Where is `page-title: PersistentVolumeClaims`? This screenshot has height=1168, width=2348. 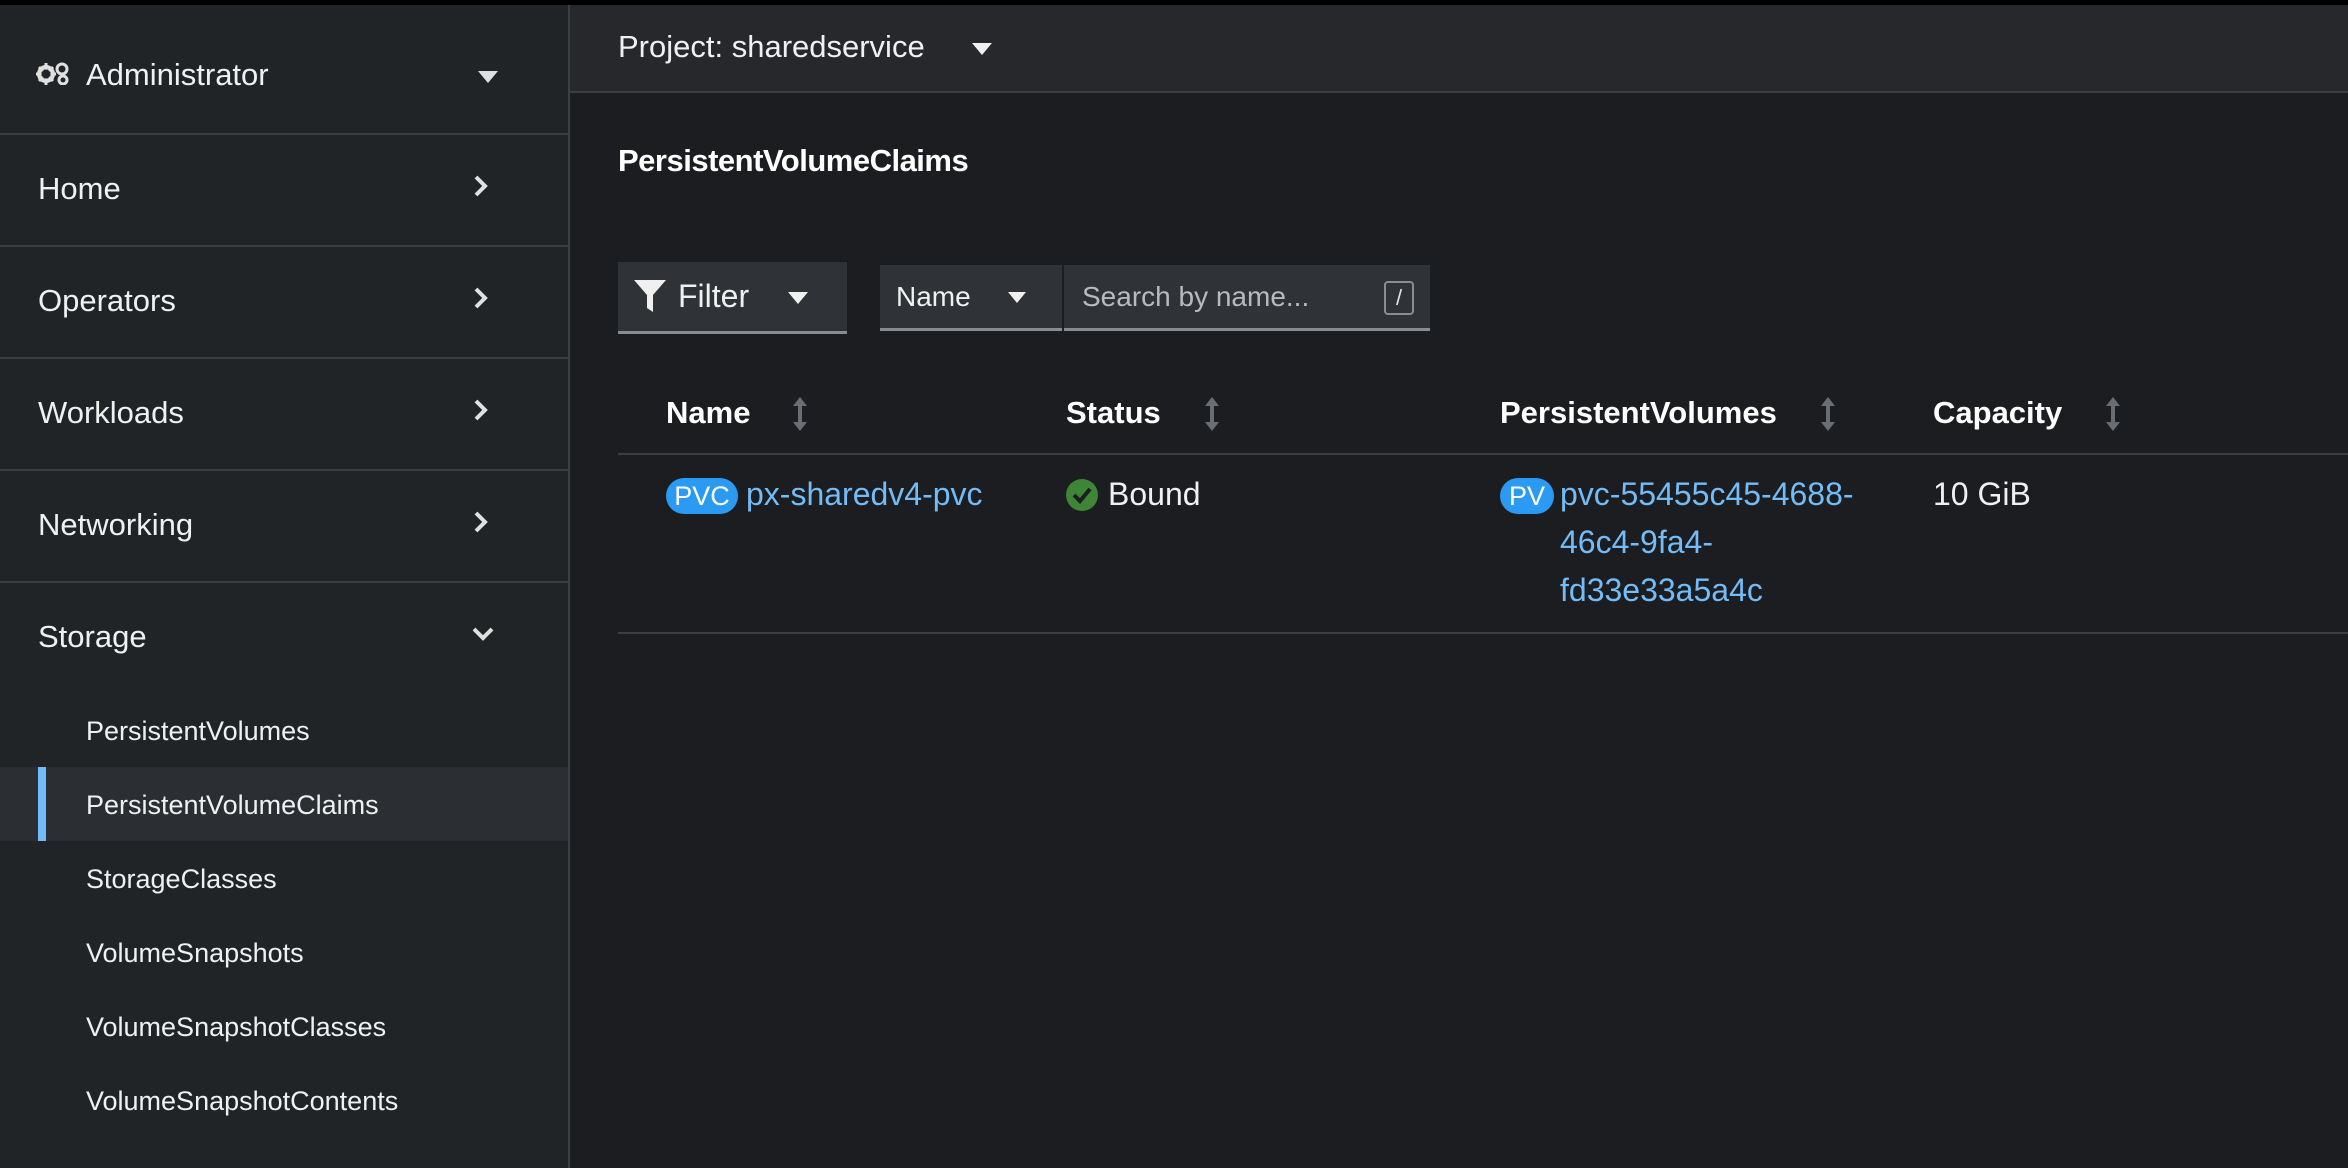 page-title: PersistentVolumeClaims is located at coordinates (793, 160).